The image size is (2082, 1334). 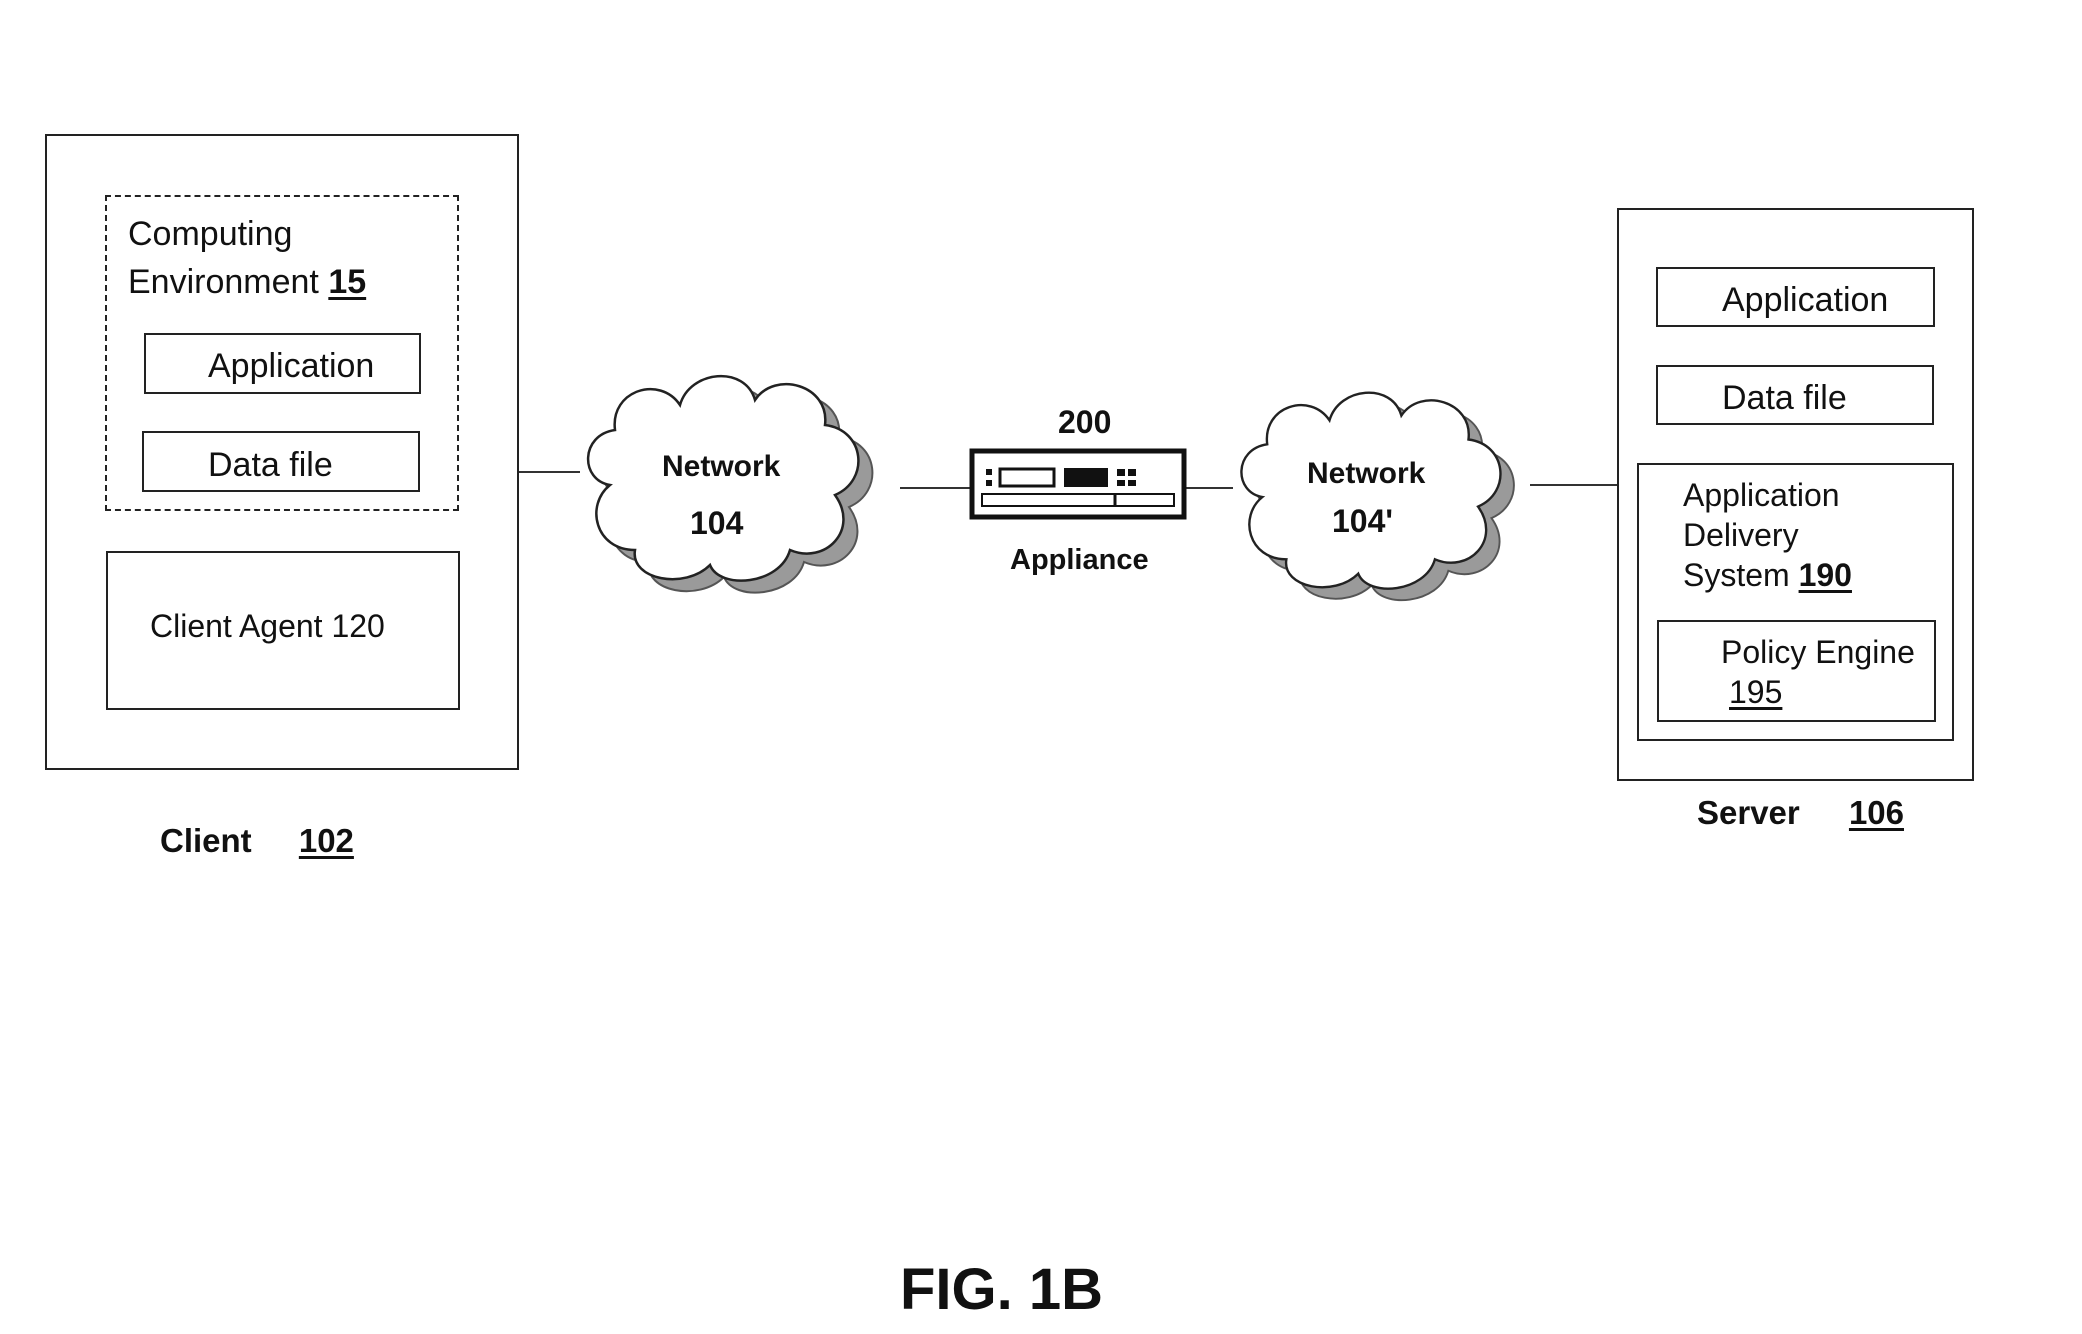 What do you see at coordinates (1002, 1289) in the screenshot?
I see `figure-title: FIG. 1B` at bounding box center [1002, 1289].